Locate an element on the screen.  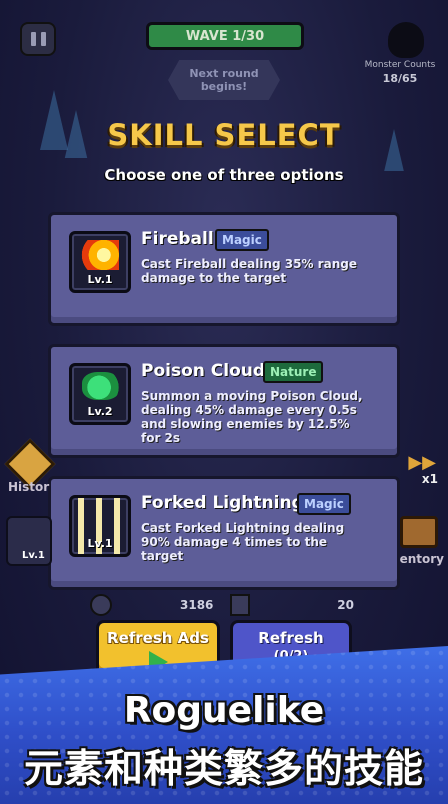
fireball-icon is located at coordinates (100, 255).